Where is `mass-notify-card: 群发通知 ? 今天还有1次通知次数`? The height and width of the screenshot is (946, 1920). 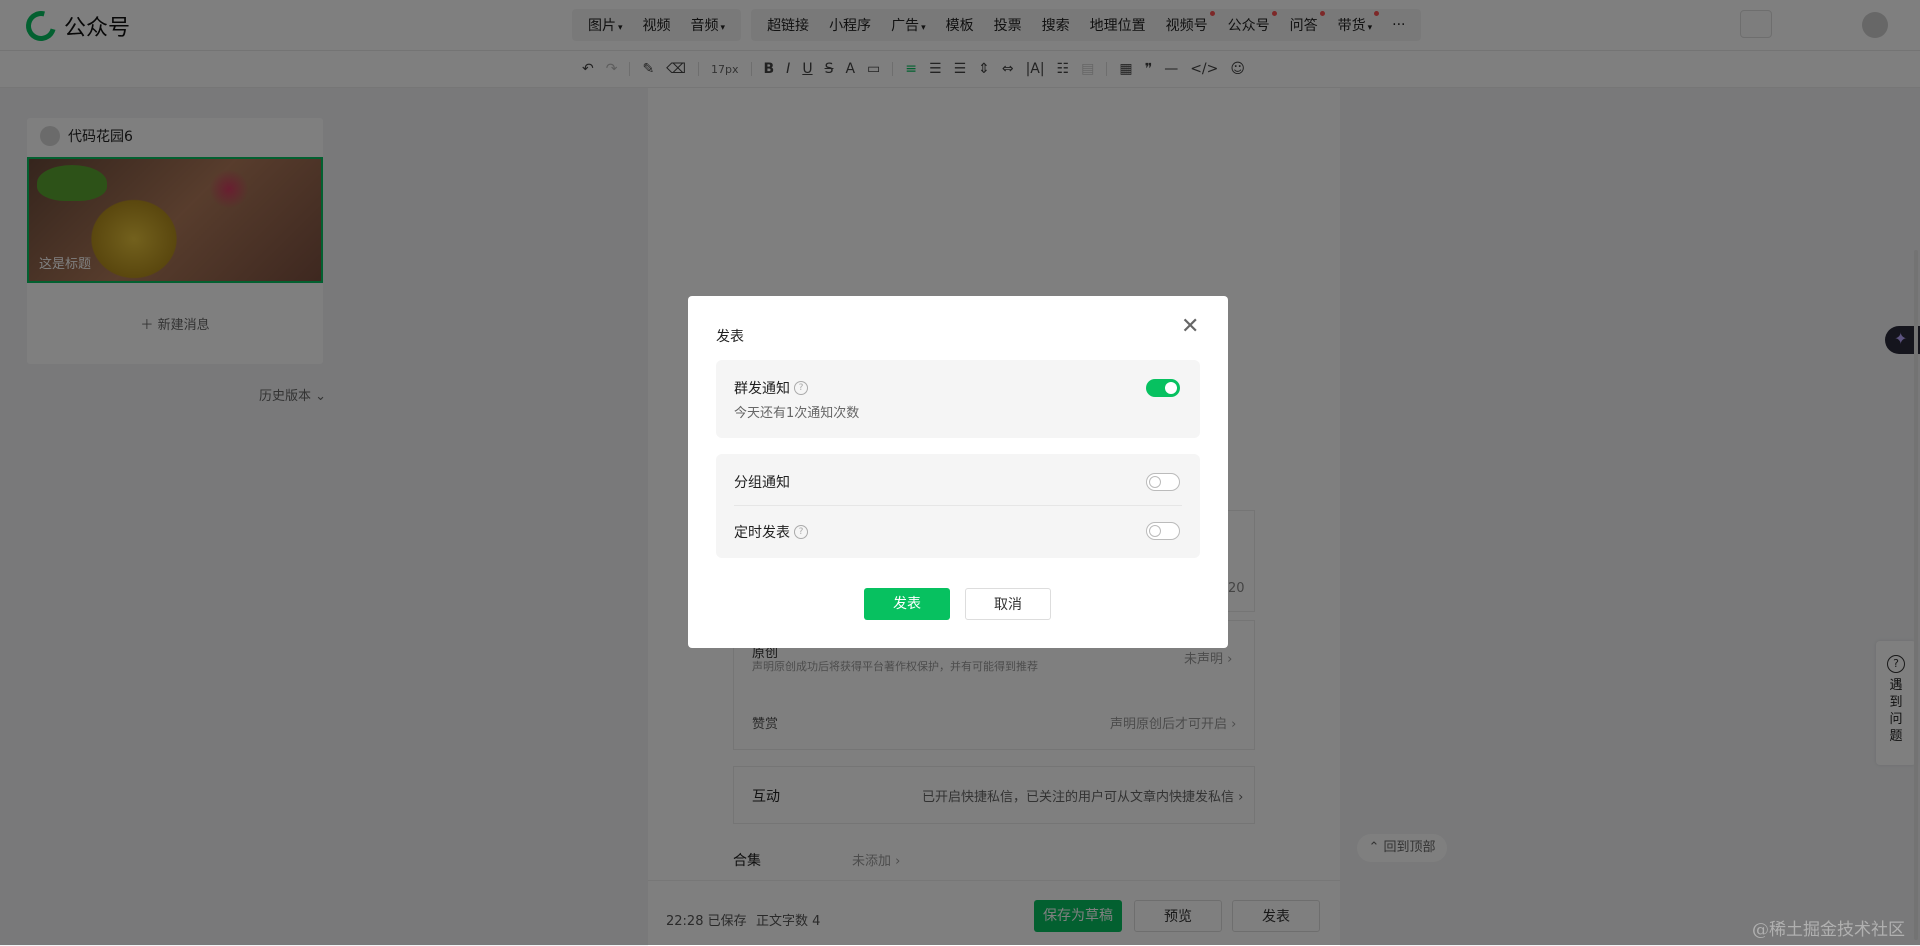
mass-notify-card: 群发通知 ? 今天还有1次通知次数 is located at coordinates (958, 399).